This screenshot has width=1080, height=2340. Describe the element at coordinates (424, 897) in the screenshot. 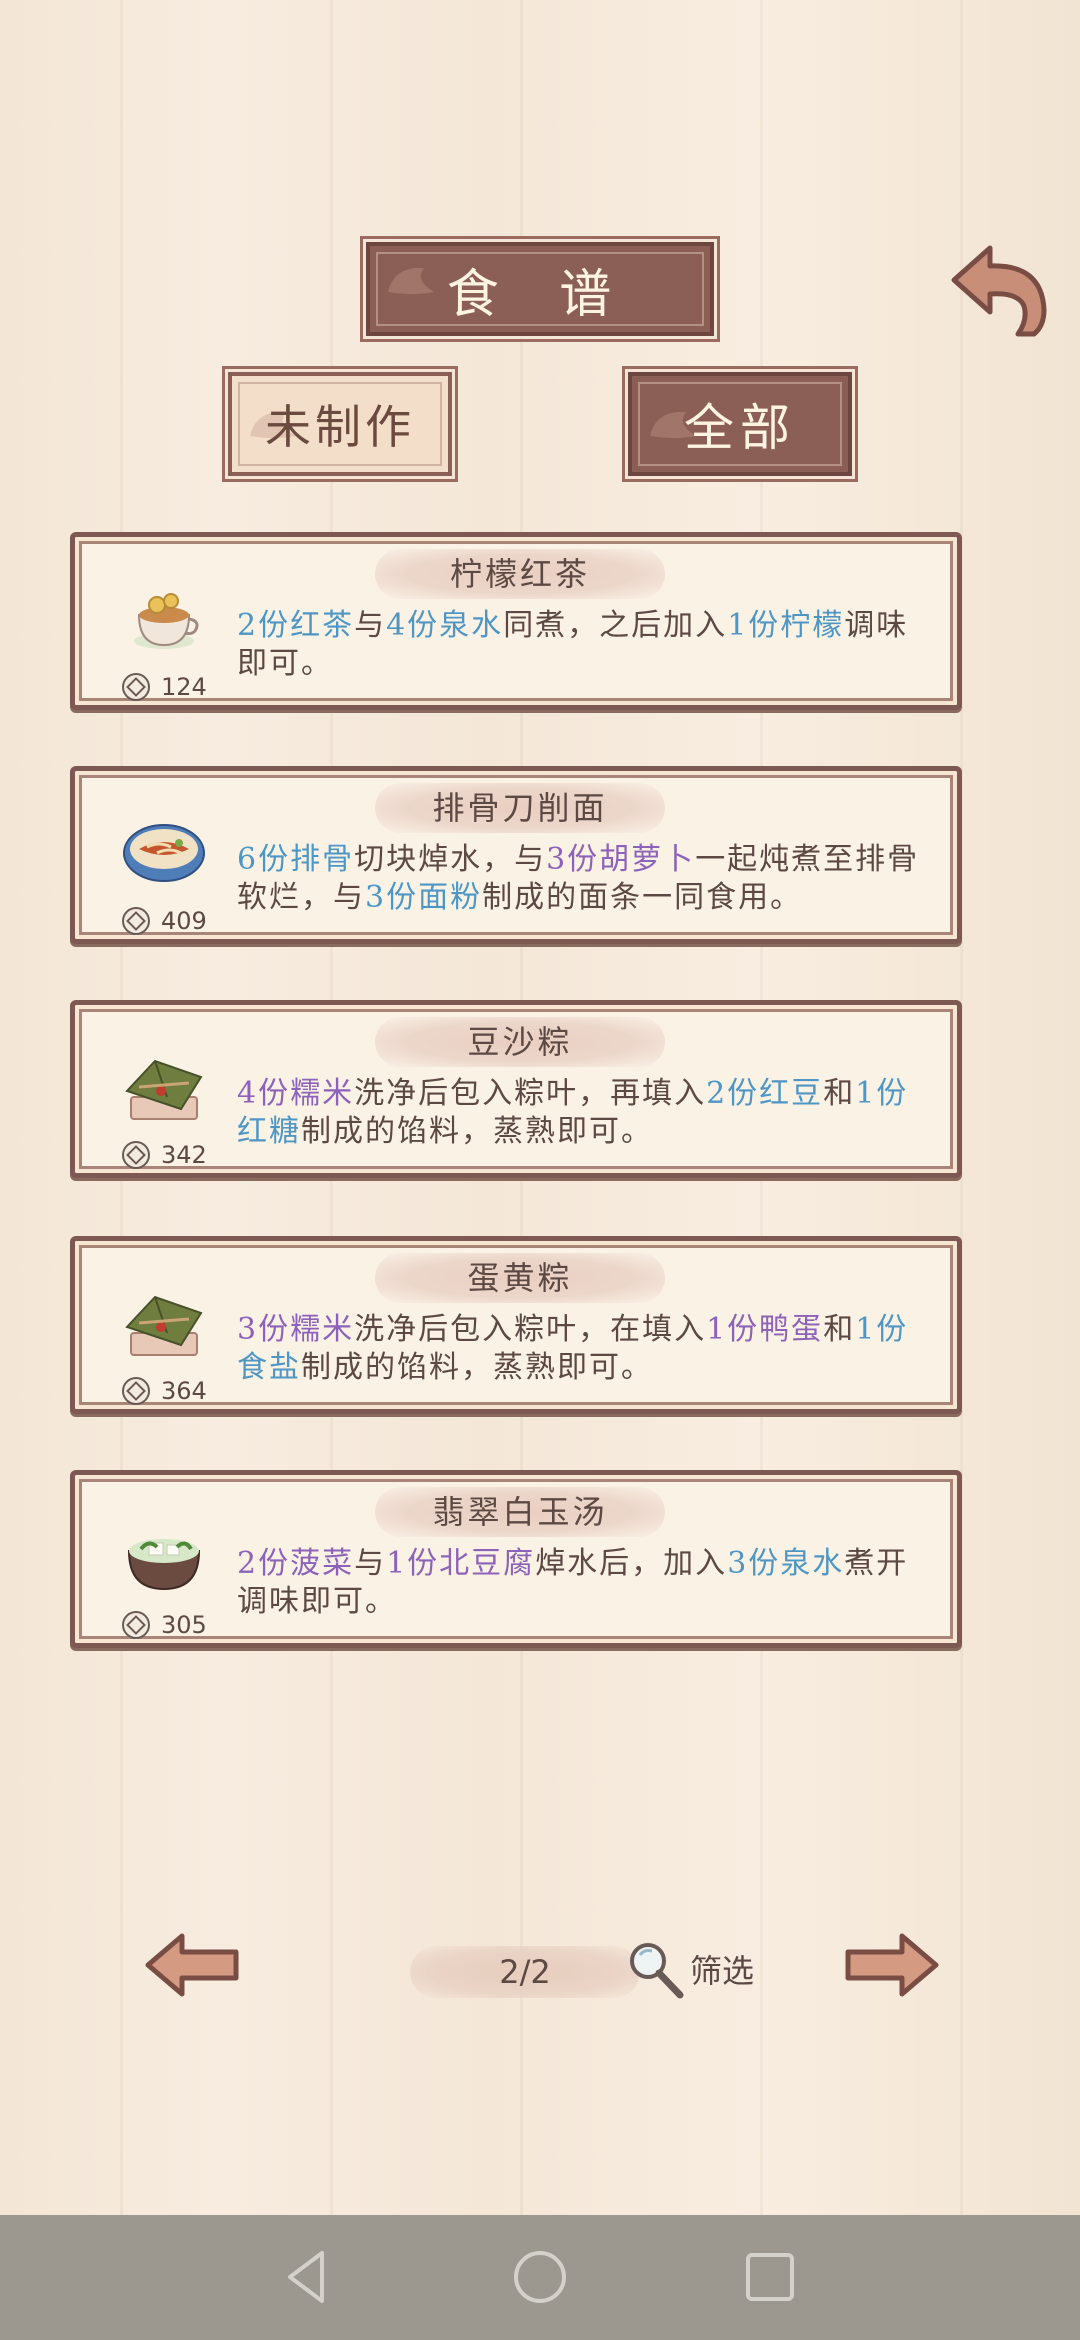

I see `ingredient-highlight: 3份面粉` at that location.